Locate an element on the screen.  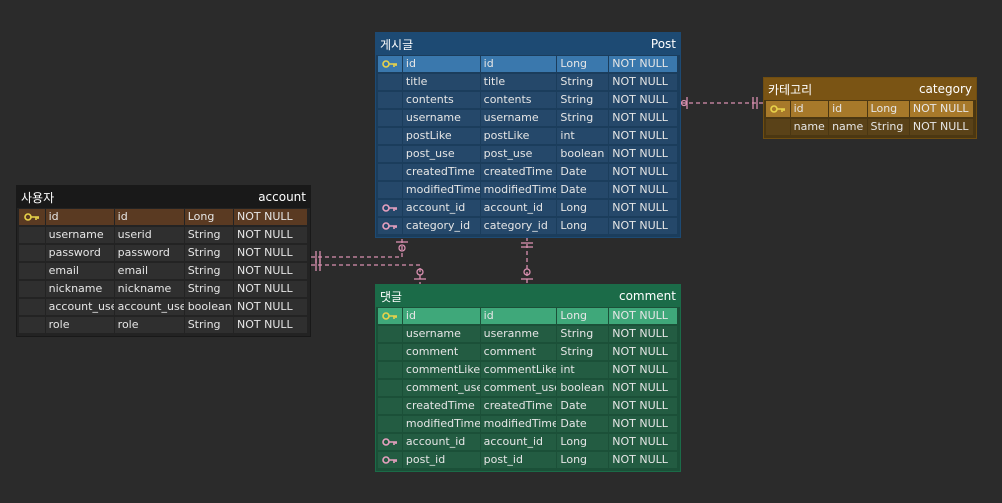
relation-account-comment is located at coordinates (368, 271).